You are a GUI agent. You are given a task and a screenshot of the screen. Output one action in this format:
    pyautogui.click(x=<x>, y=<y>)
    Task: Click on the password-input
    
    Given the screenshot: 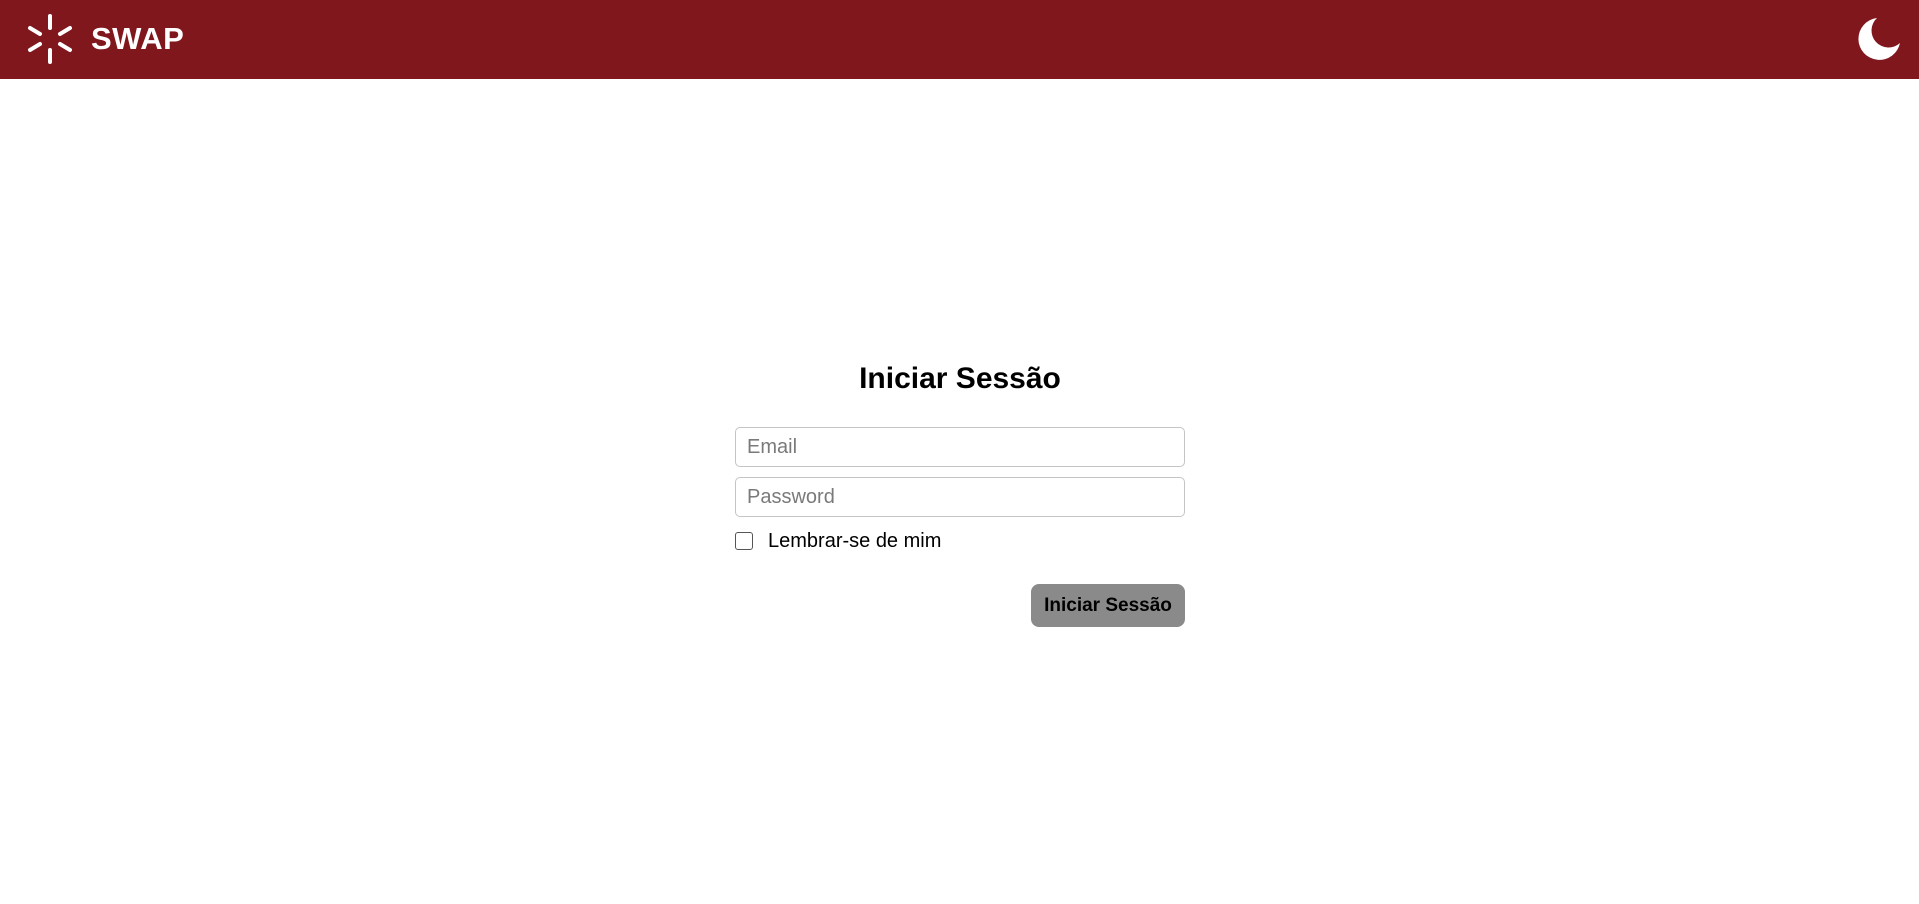 What is the action you would take?
    pyautogui.click(x=960, y=497)
    